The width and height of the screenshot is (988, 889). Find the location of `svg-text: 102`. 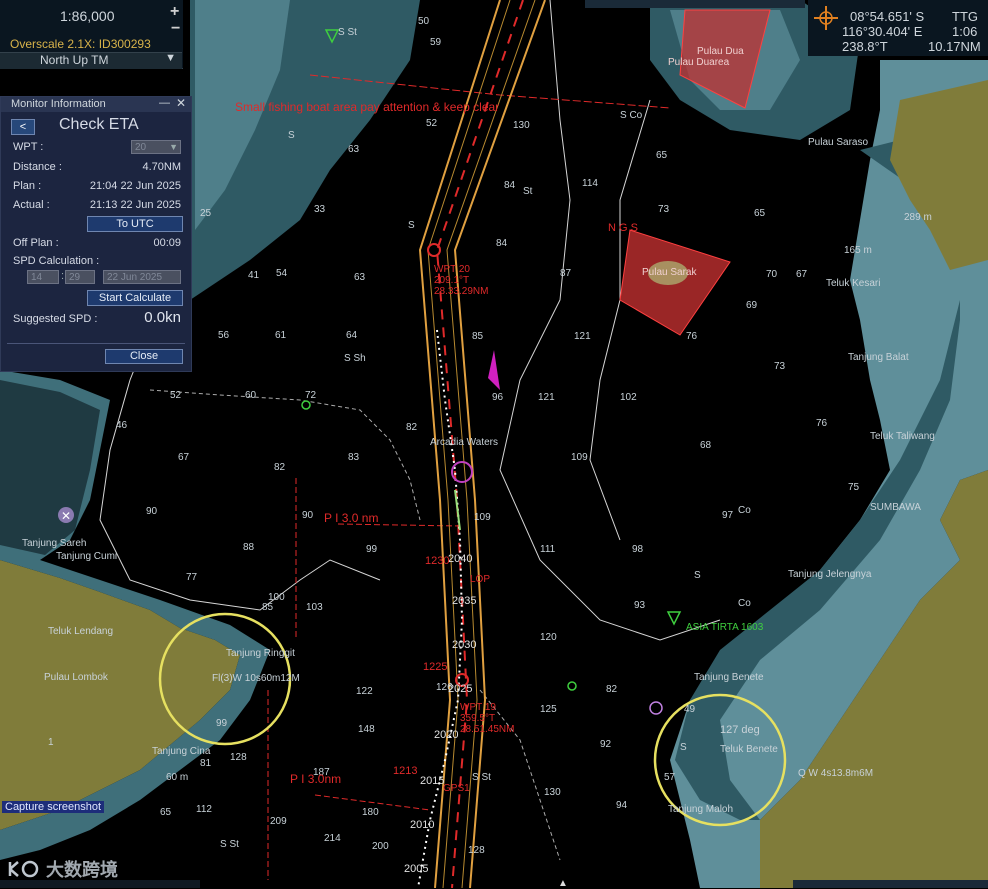

svg-text: 102 is located at coordinates (628, 397).